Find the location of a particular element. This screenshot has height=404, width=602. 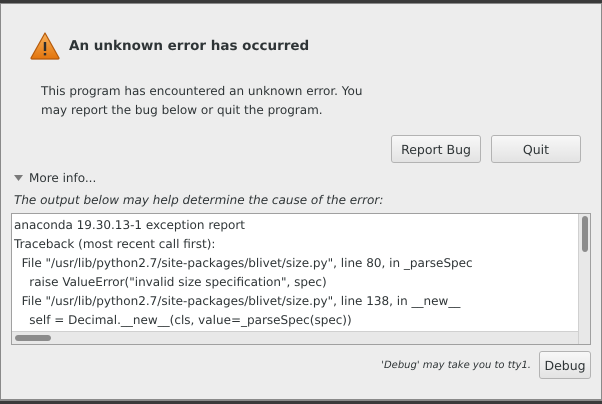

expander-arrow-icon is located at coordinates (18, 178).